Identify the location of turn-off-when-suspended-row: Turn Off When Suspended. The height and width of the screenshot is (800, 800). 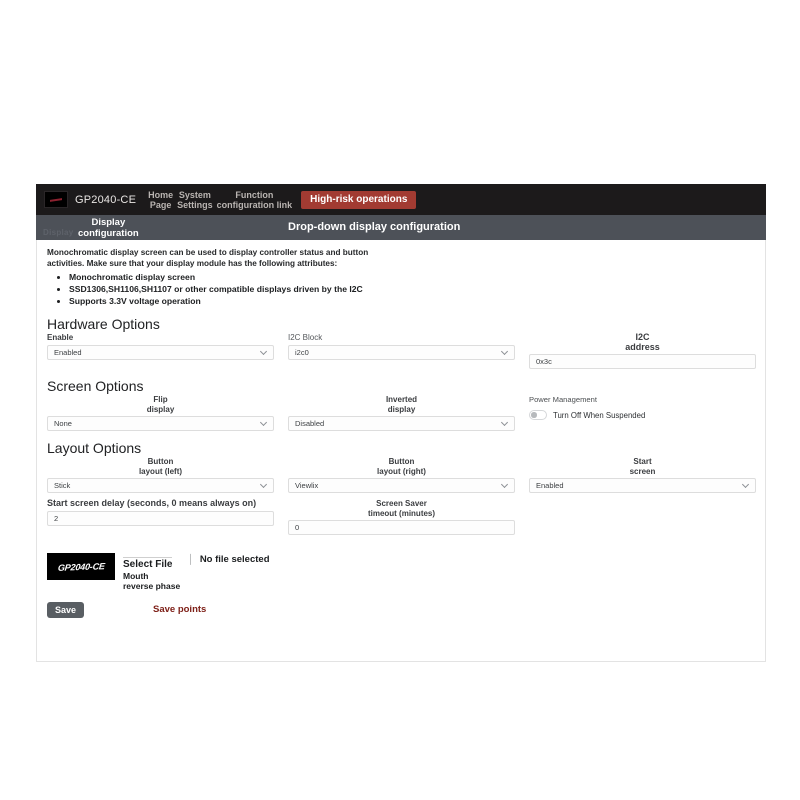
(642, 415).